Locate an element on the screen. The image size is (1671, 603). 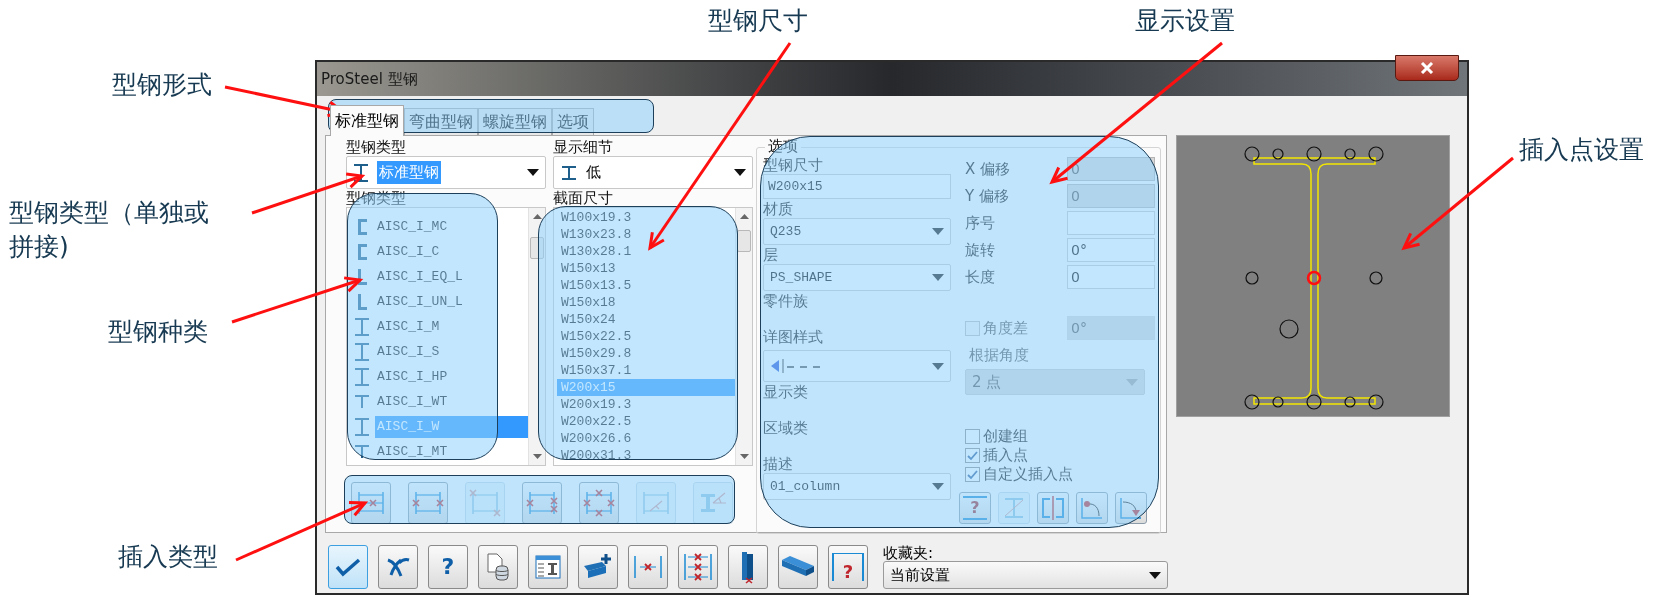
tab: 弯曲型钢 is located at coordinates (441, 121).